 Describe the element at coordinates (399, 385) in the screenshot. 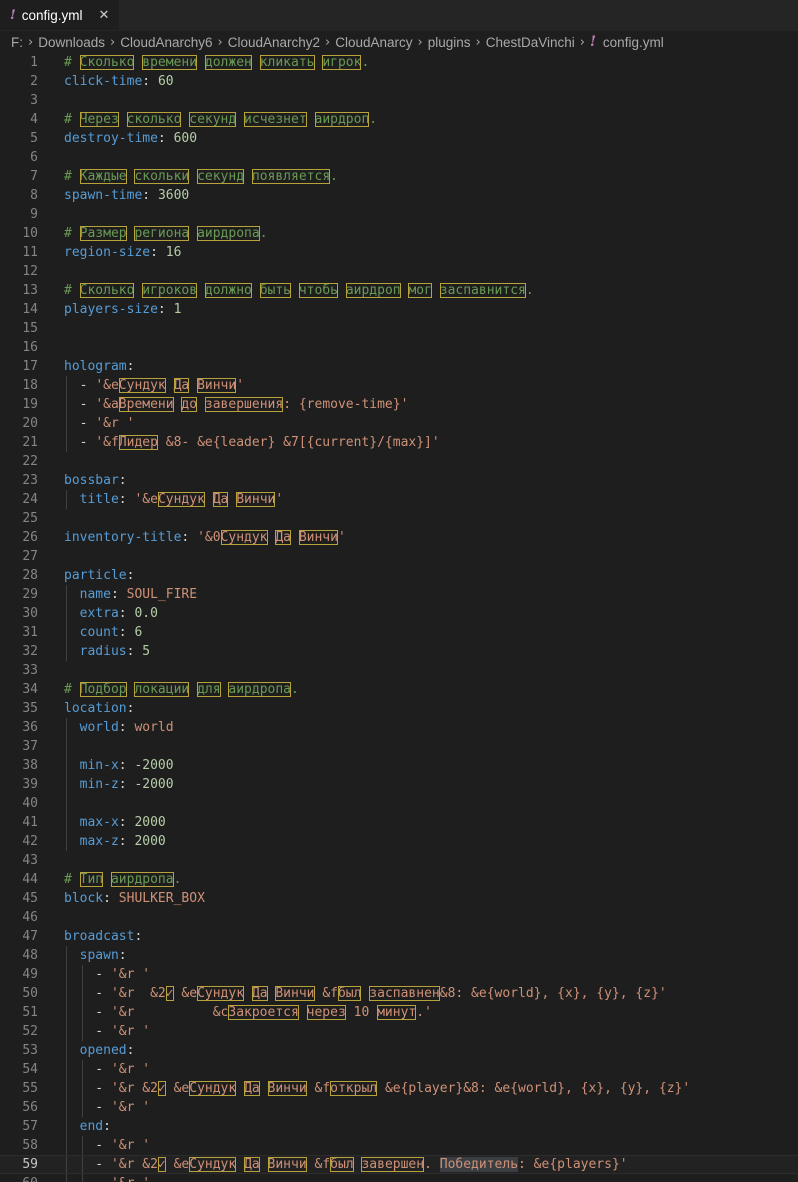

I see `code-line: 18 - '&eСундук Да Винчи'` at that location.